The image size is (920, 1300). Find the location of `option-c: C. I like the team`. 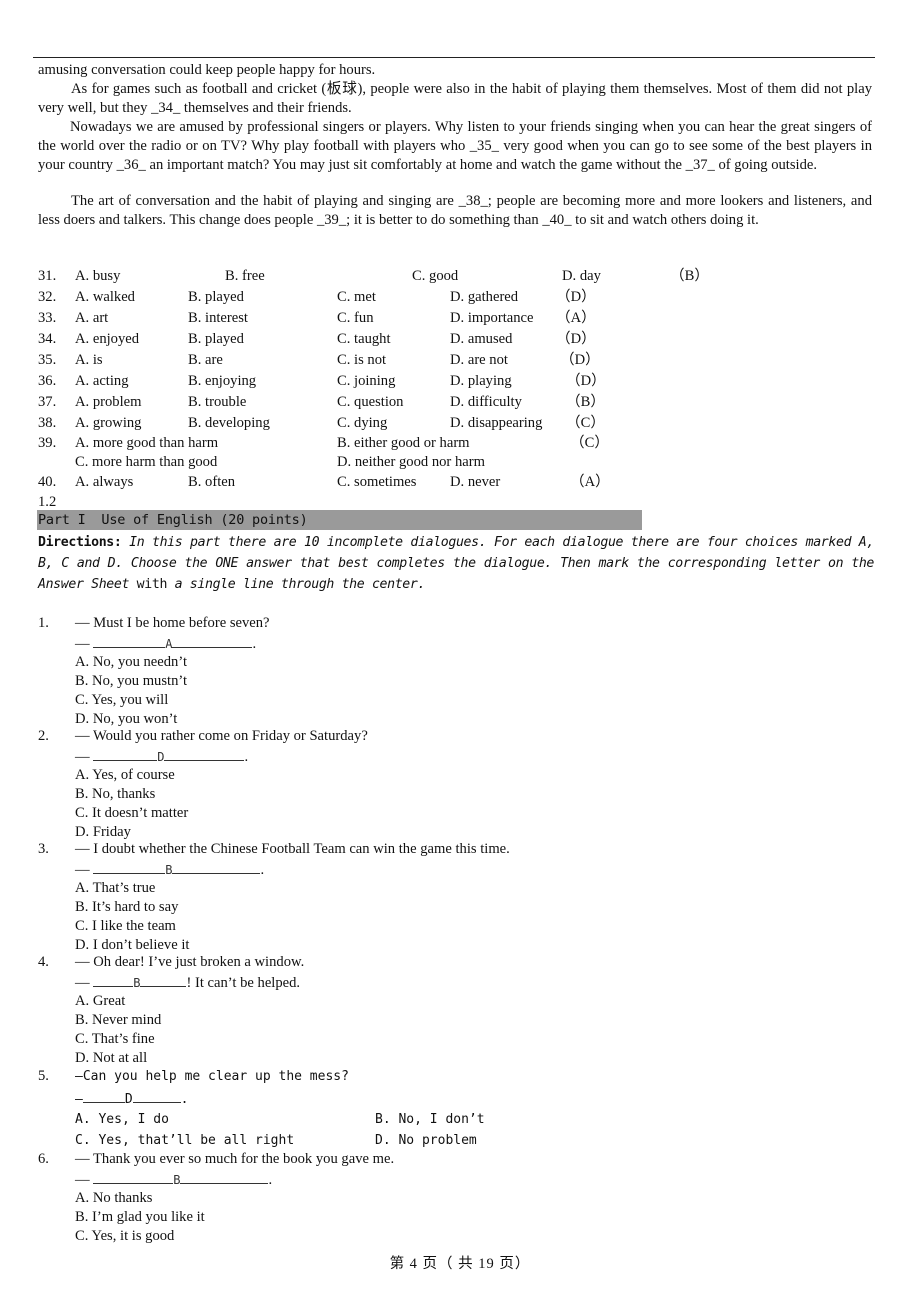

option-c: C. I like the team is located at coordinates (125, 926).